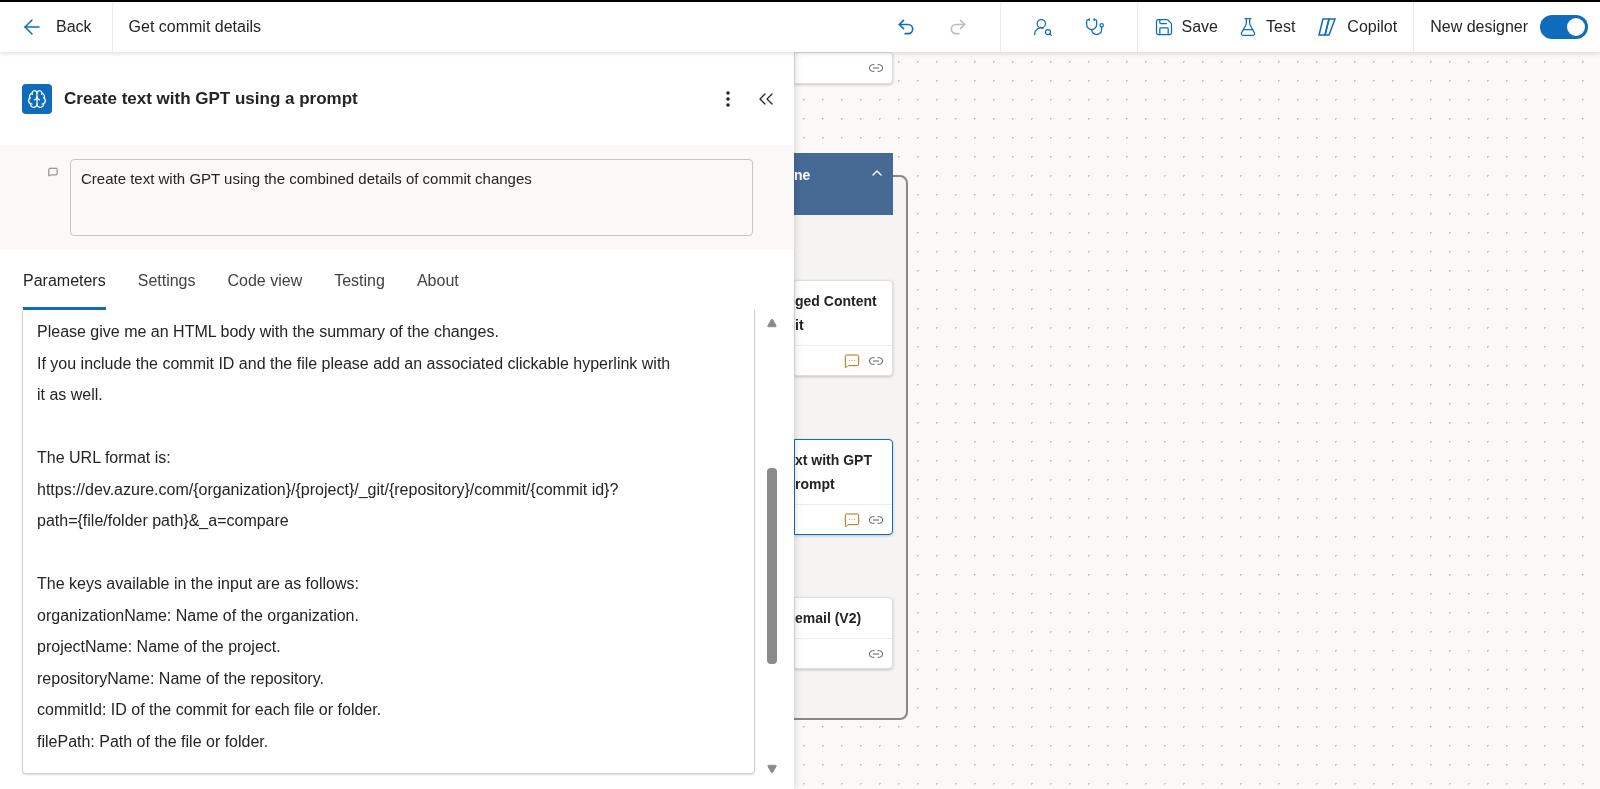 This screenshot has width=1600, height=789. What do you see at coordinates (354, 363) in the screenshot?
I see `prompt-line: If you include the commit ID and the file please add an associated clickable hyperlink with` at bounding box center [354, 363].